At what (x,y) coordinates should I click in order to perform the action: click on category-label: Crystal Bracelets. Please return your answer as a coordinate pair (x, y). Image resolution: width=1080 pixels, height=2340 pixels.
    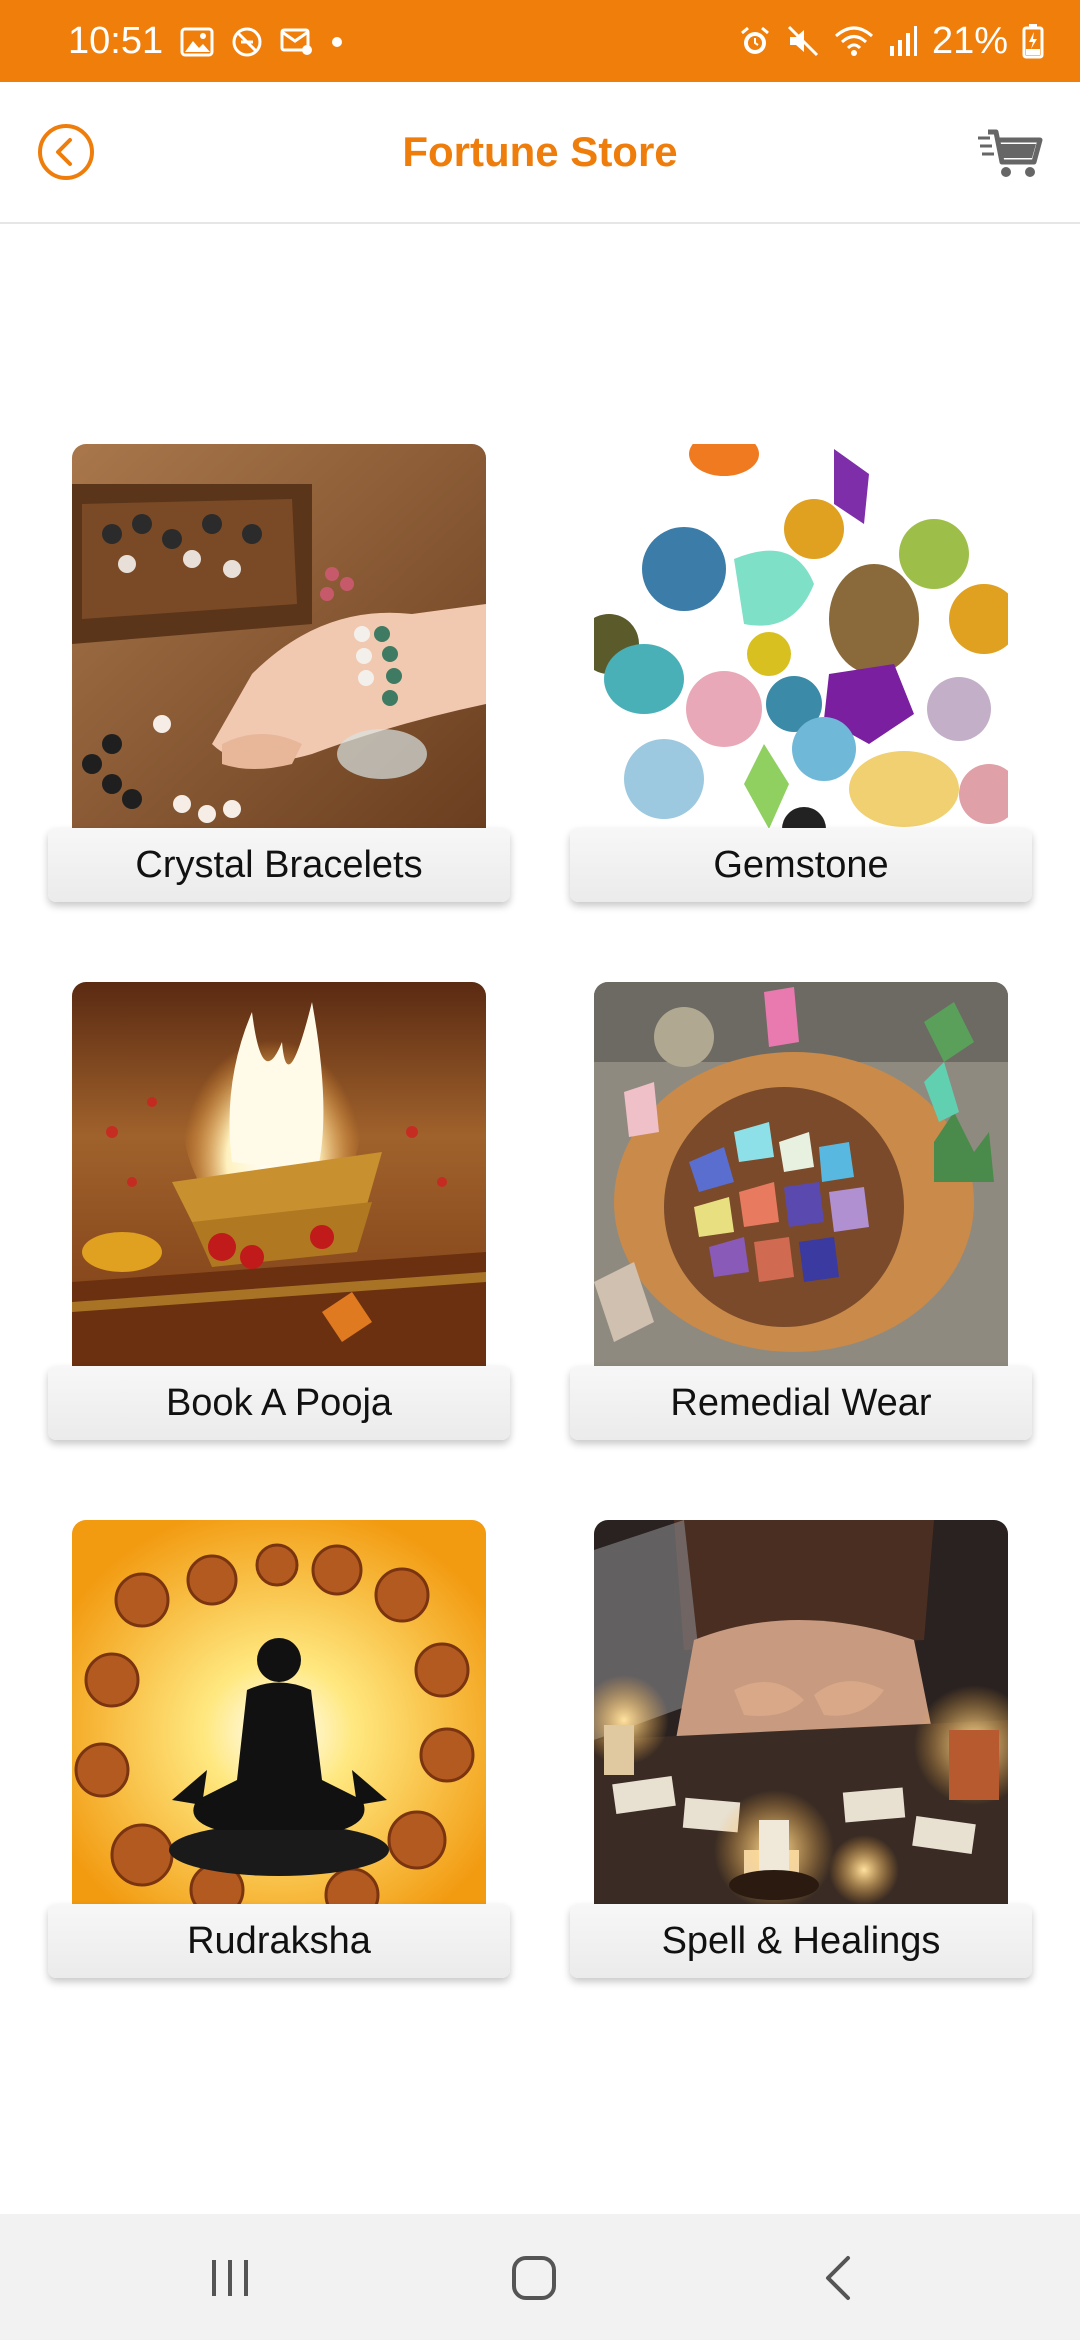
    Looking at the image, I should click on (279, 865).